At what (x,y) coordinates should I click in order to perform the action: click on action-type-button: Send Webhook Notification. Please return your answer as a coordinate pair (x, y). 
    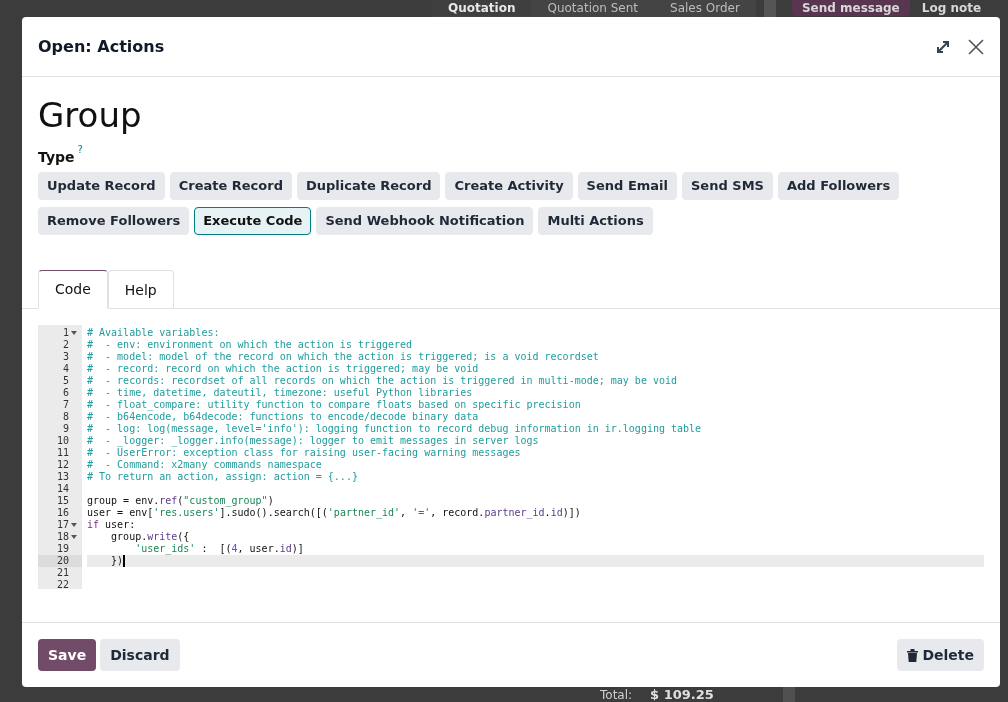
    Looking at the image, I should click on (425, 221).